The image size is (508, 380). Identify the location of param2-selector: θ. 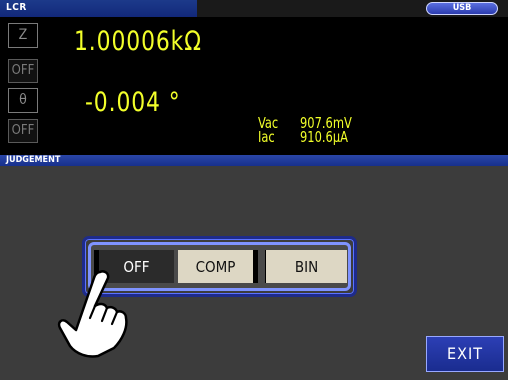
(23, 100).